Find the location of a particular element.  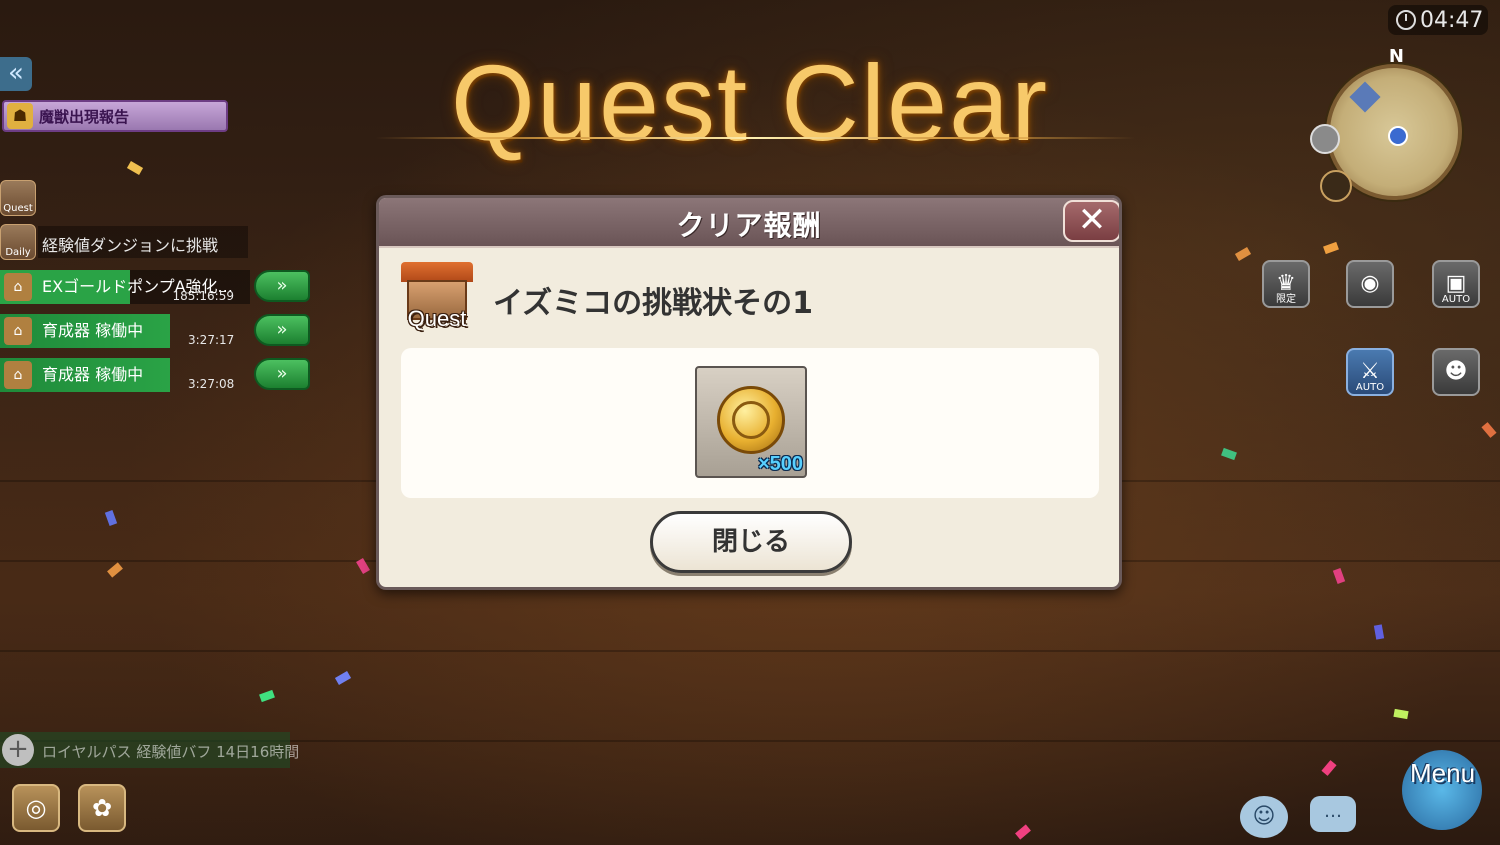

clock-icon is located at coordinates (1406, 20).